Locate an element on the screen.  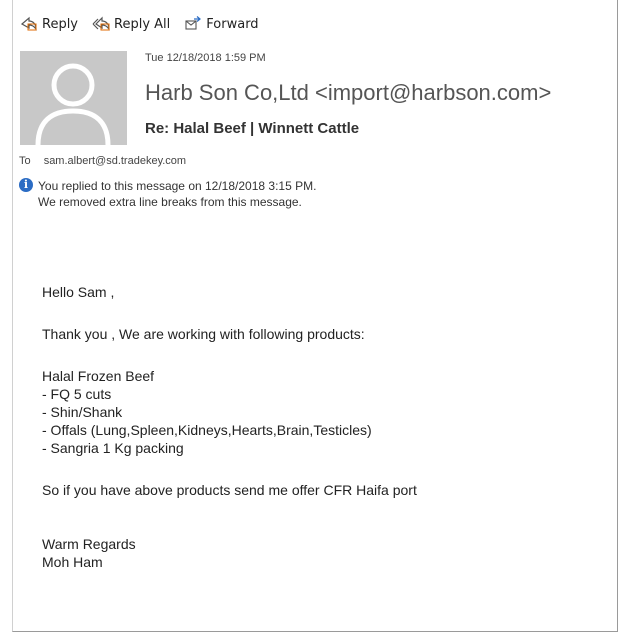
person-silhouette-icon is located at coordinates (73, 104).